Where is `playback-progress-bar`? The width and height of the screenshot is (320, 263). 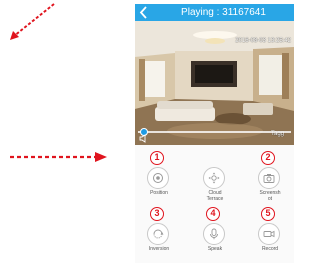
playback-progress-bar is located at coordinates (214, 132).